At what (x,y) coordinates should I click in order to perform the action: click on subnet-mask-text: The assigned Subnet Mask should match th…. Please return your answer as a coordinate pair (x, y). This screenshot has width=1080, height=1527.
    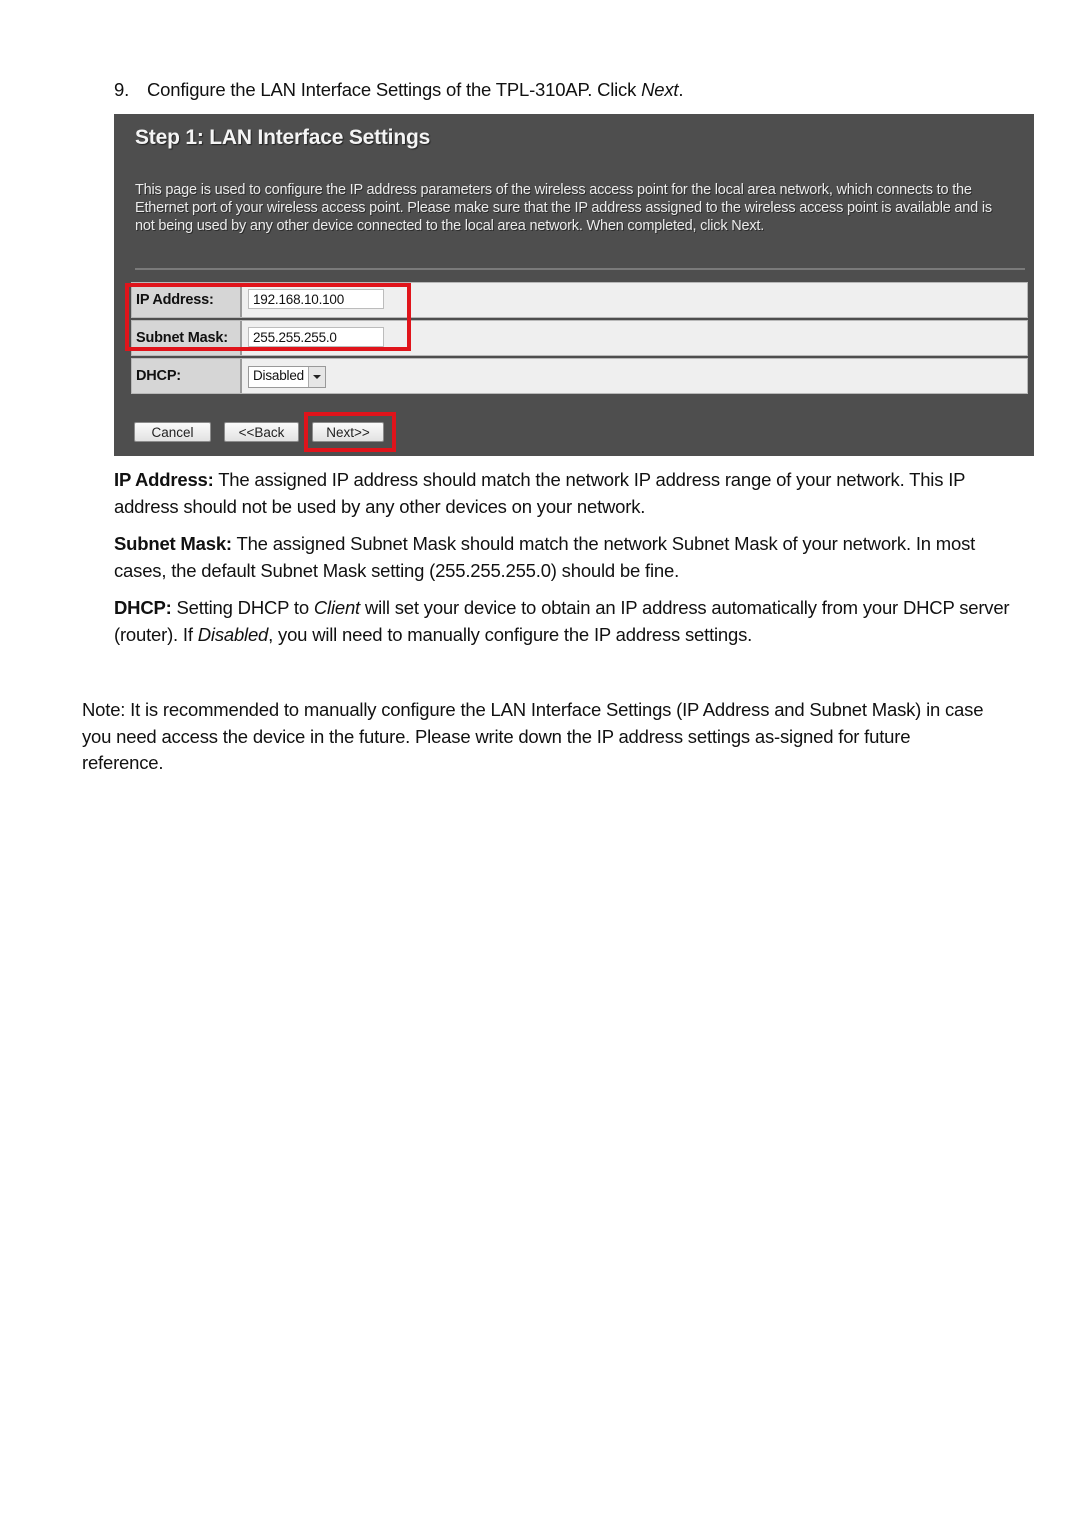
    Looking at the image, I should click on (545, 557).